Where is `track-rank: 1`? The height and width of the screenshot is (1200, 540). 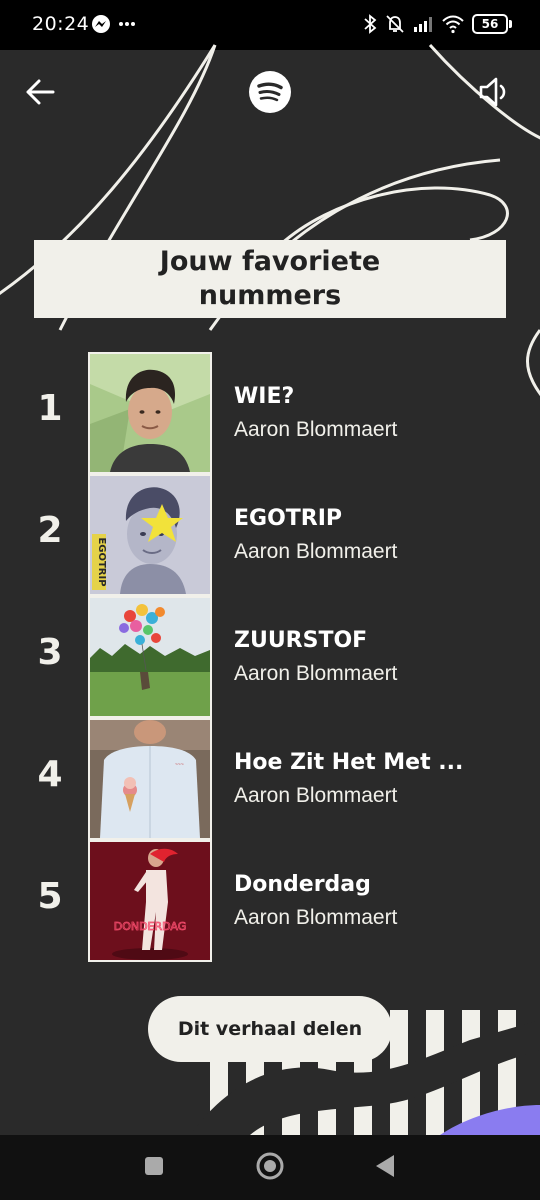 track-rank: 1 is located at coordinates (50, 408).